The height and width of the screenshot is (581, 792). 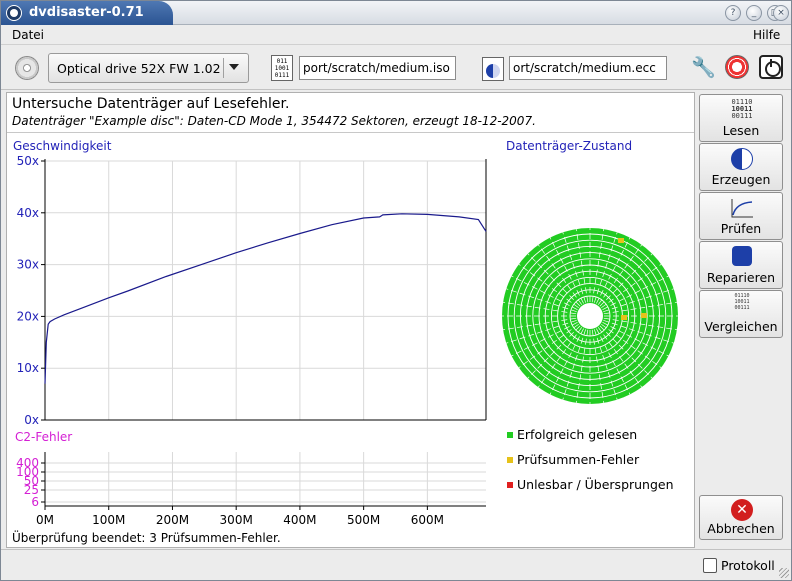 I want to click on help-icon: ?, so click(x=733, y=13).